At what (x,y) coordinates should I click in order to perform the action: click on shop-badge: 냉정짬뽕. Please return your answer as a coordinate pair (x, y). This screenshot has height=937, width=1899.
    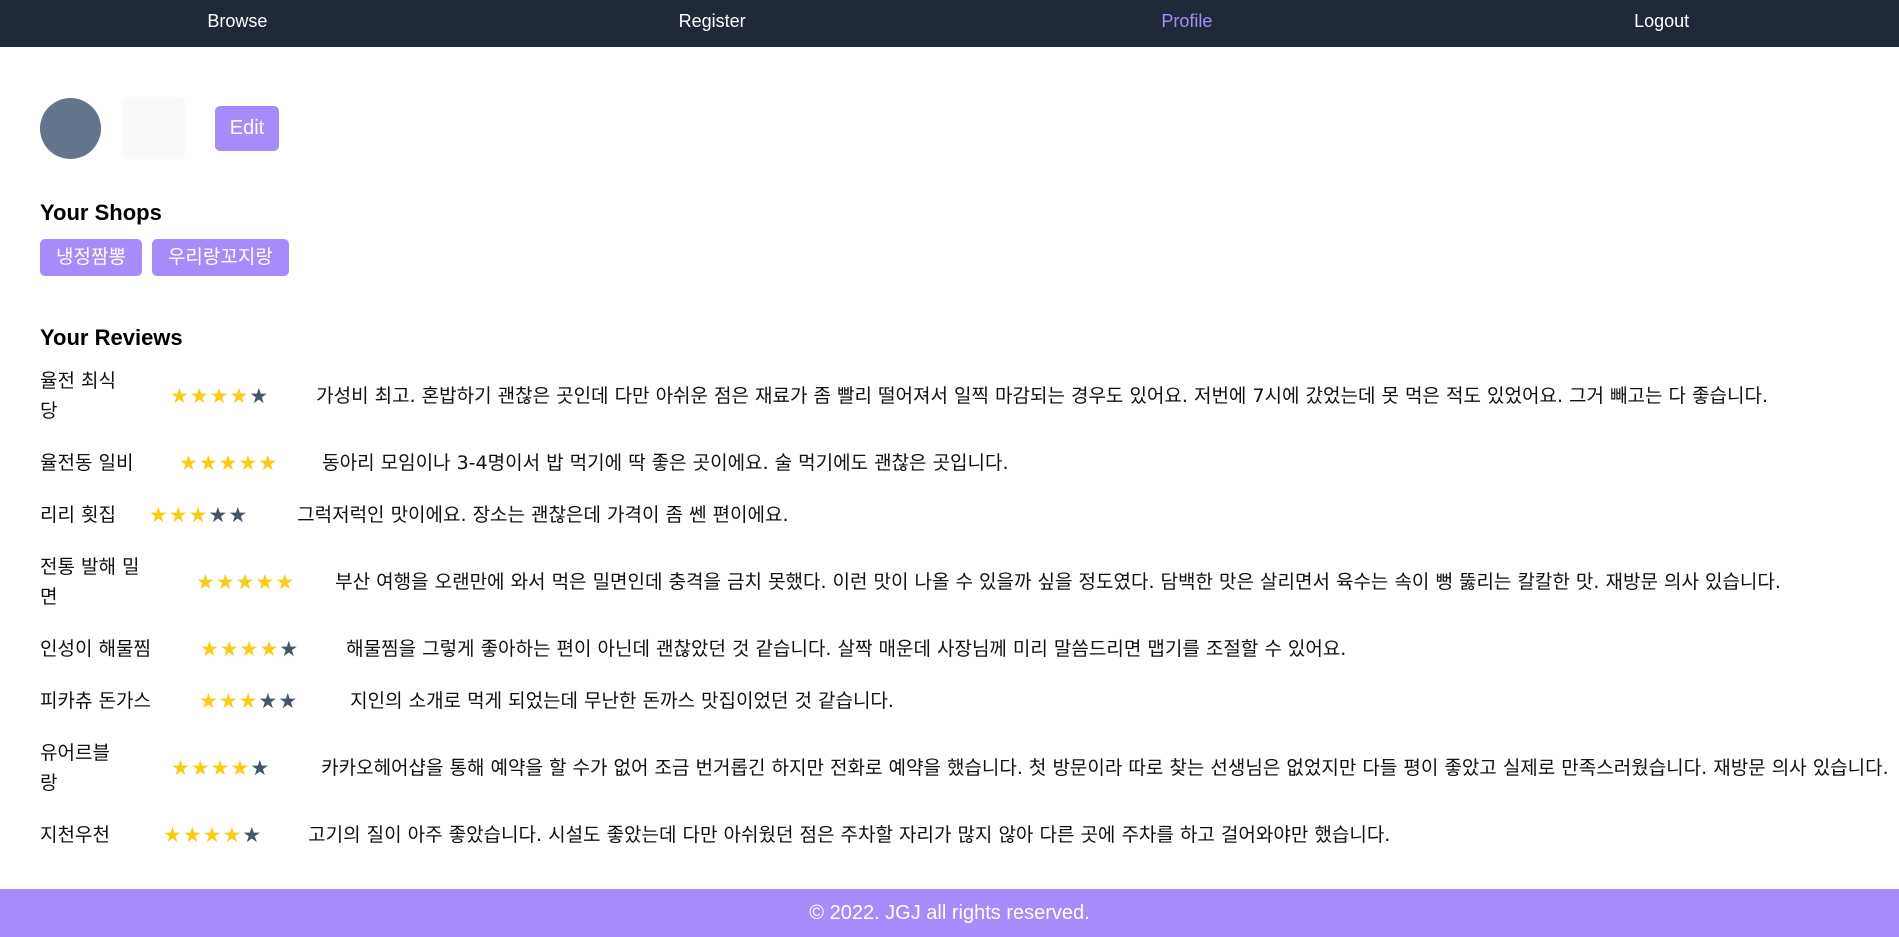
    Looking at the image, I should click on (91, 257).